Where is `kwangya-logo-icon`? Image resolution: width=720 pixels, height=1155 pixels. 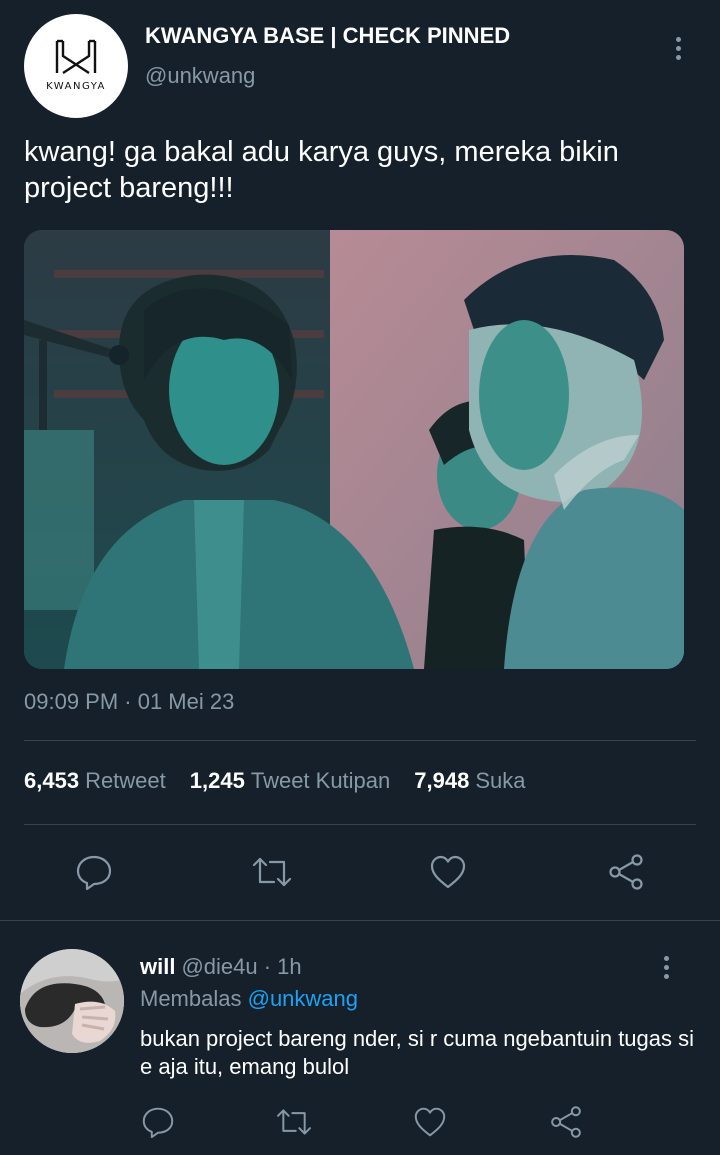 kwangya-logo-icon is located at coordinates (76, 57).